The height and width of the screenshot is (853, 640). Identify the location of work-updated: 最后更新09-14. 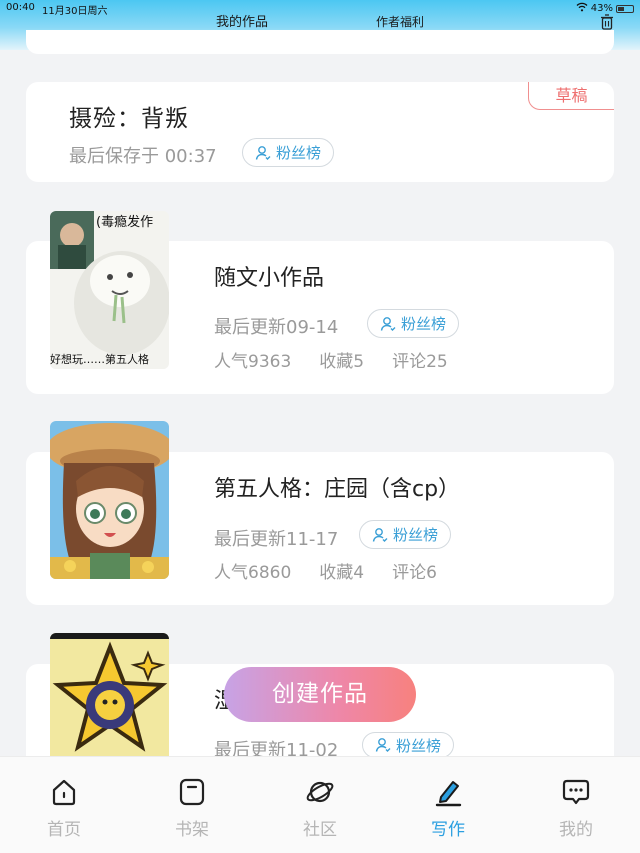
(276, 327).